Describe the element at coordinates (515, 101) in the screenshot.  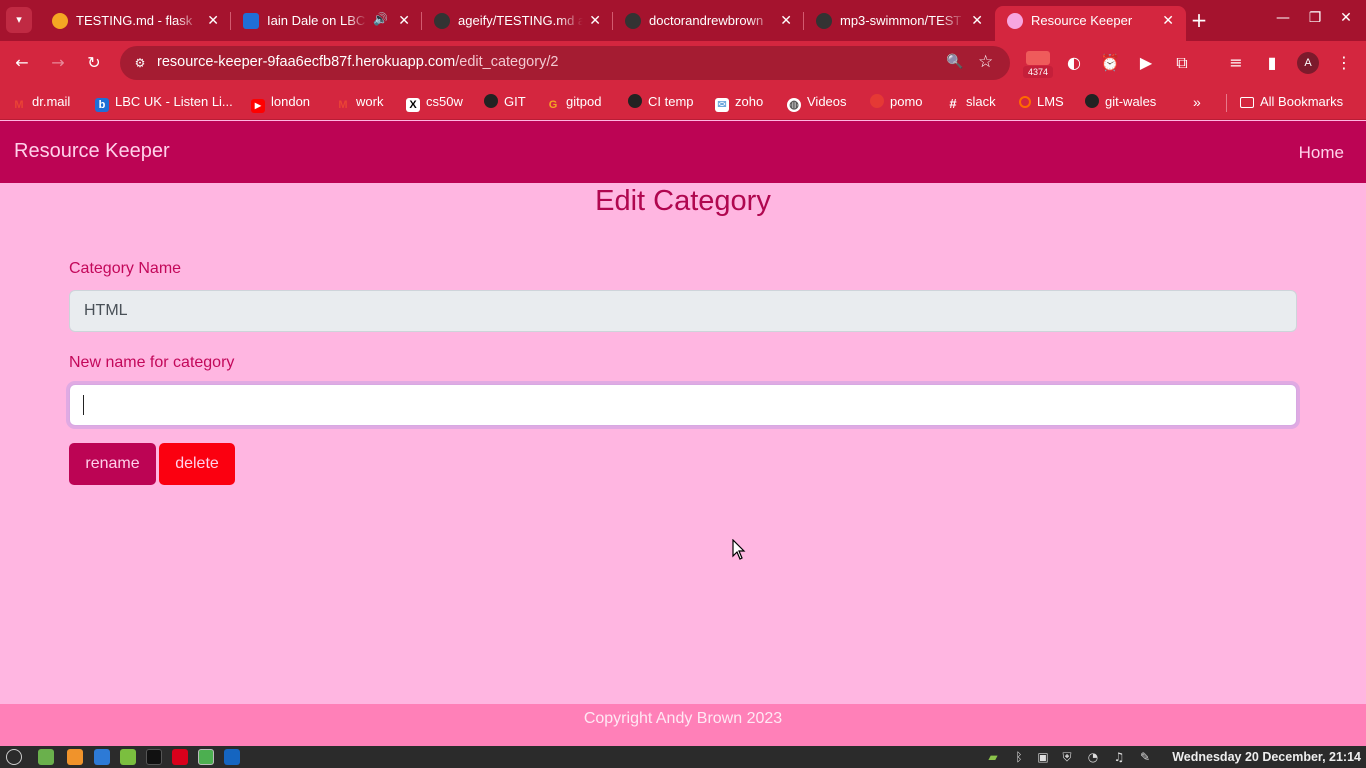
I see `bookmark-label: GIT` at that location.